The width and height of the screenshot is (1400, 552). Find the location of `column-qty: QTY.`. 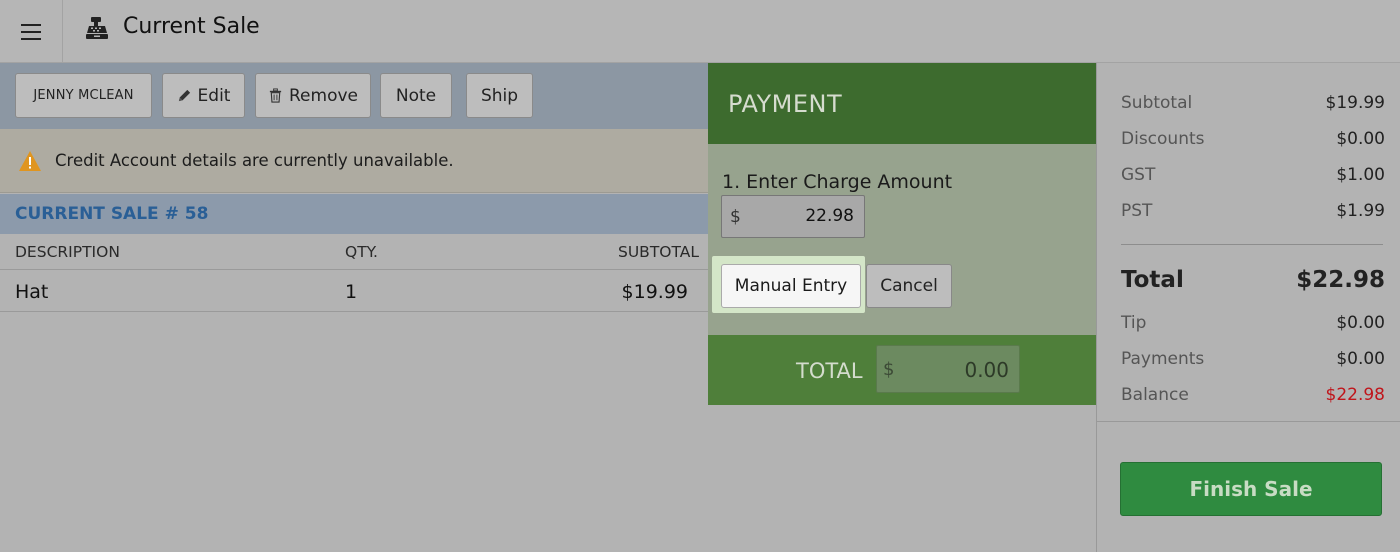

column-qty: QTY. is located at coordinates (361, 252).